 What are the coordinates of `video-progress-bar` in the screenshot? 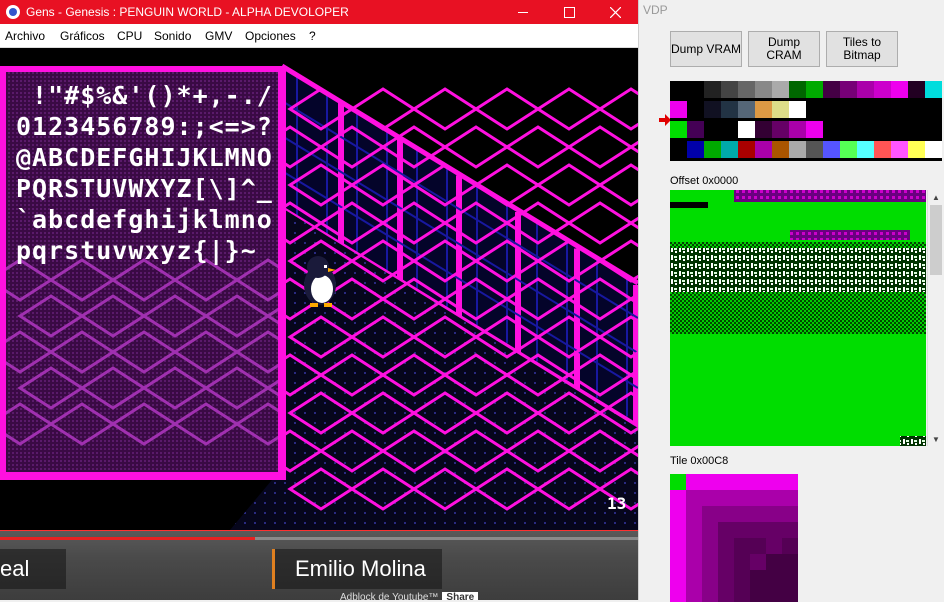 It's located at (319, 538).